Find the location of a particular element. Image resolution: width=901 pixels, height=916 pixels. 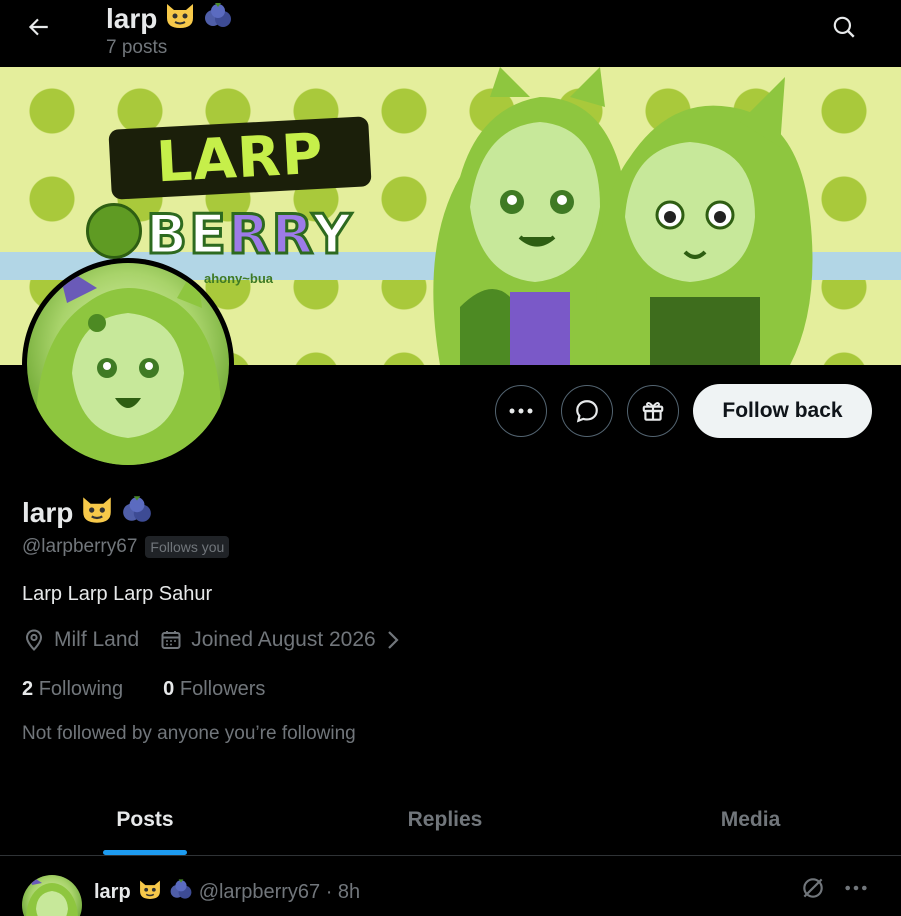

top-bar: larp 7 posts is located at coordinates (450, 33).